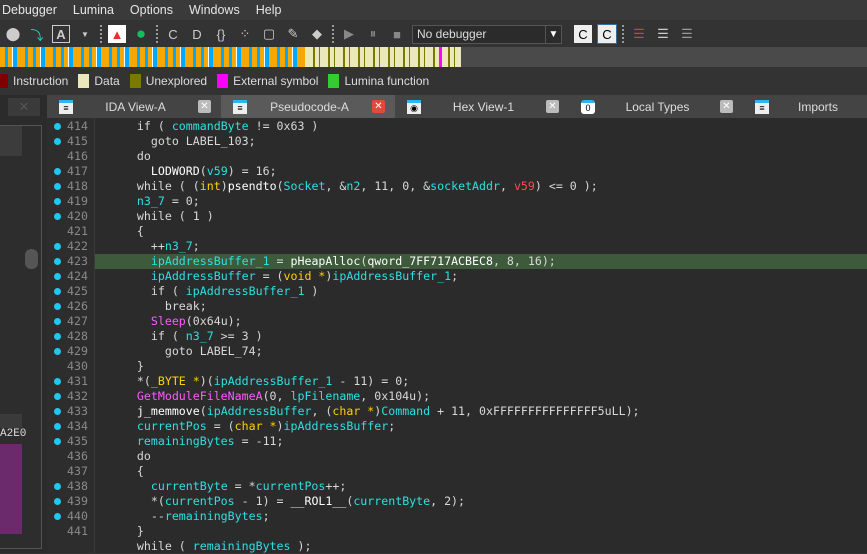 This screenshot has height=554, width=867. I want to click on array-icon: ⁘, so click(245, 34).